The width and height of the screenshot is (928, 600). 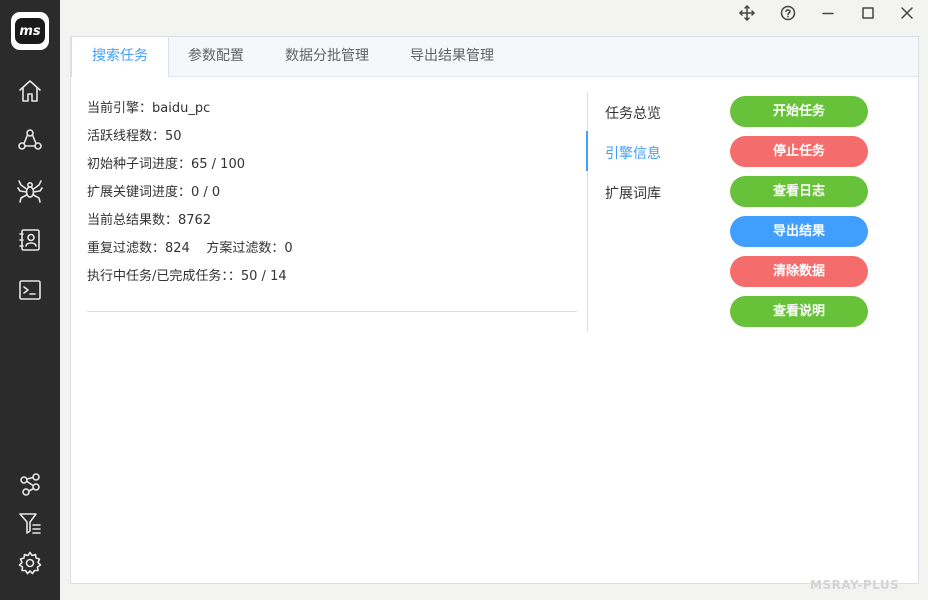 What do you see at coordinates (452, 56) in the screenshot?
I see `tab-export-manage: 导出结果管理` at bounding box center [452, 56].